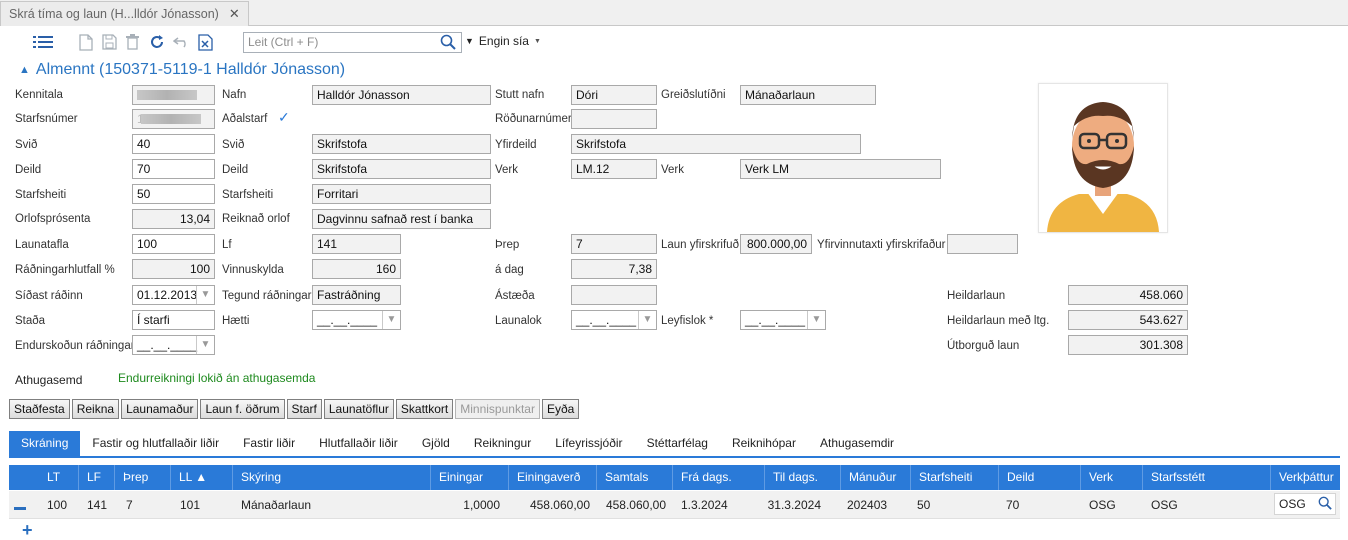 Image resolution: width=1348 pixels, height=540 pixels. I want to click on haetti-field: __.__.____ ▼, so click(356, 320).